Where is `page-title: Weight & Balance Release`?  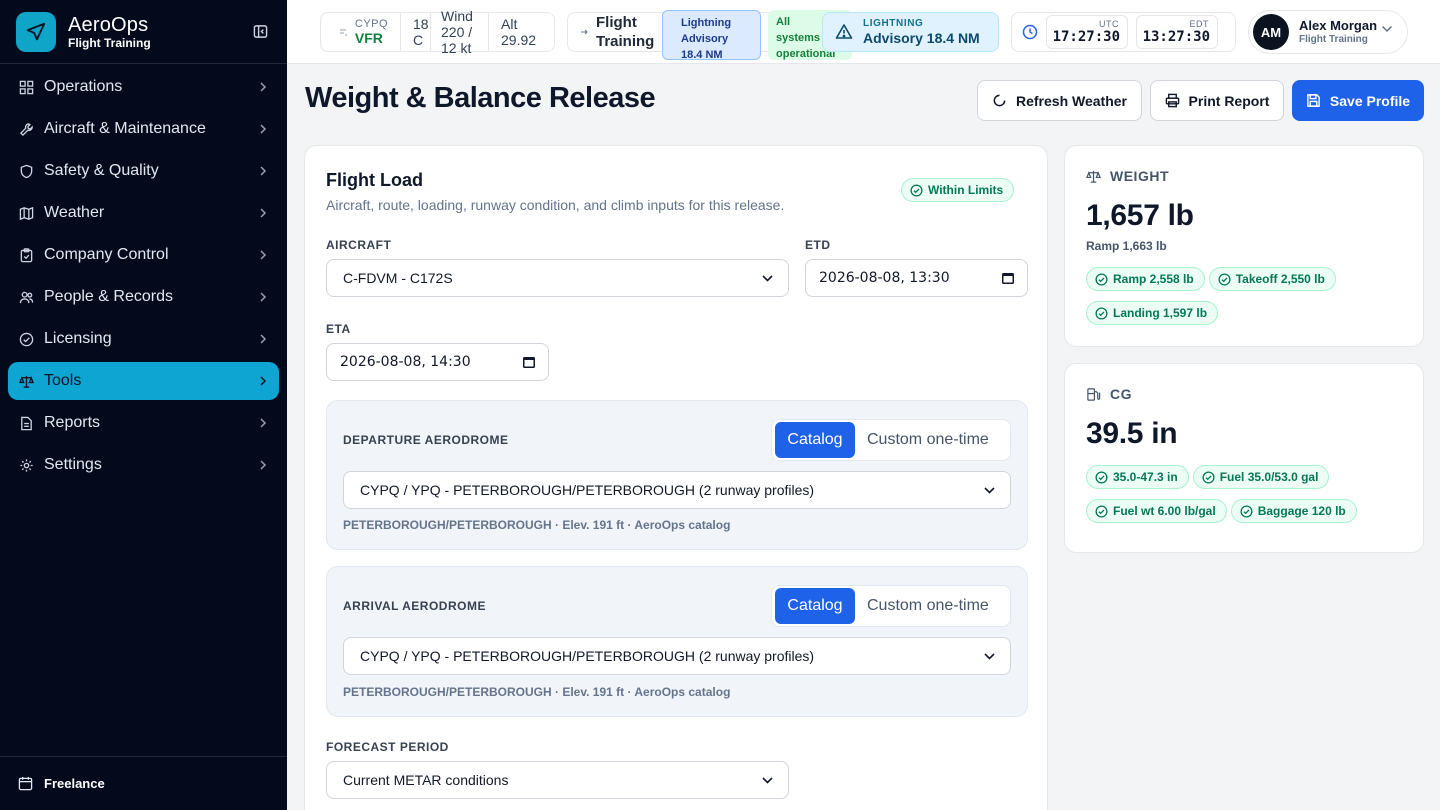
page-title: Weight & Balance Release is located at coordinates (480, 98).